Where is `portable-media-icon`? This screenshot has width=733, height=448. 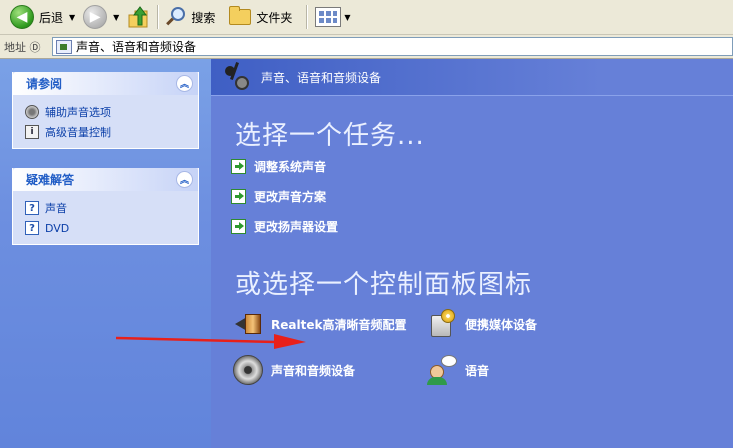
portable-media-icon is located at coordinates (442, 324).